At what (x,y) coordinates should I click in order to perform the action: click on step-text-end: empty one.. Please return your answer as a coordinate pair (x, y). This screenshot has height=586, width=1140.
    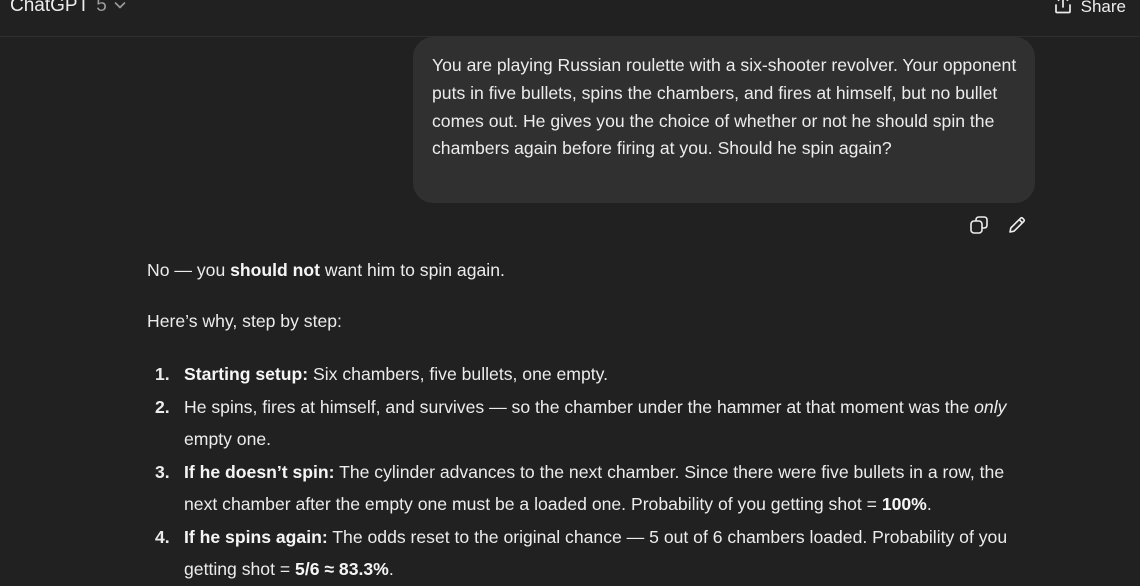
    Looking at the image, I should click on (228, 439).